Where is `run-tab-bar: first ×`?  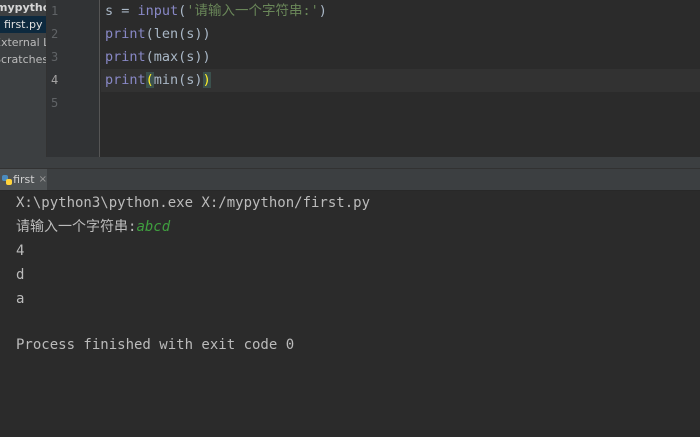
run-tab-bar: first × is located at coordinates (350, 180).